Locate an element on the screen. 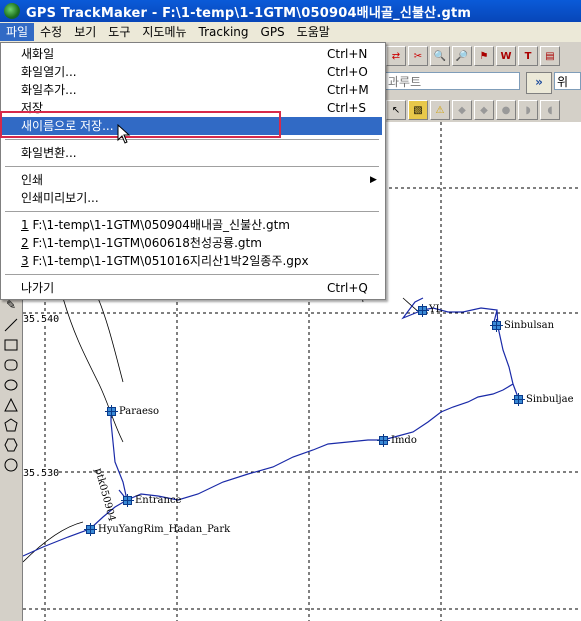  menu-help: 도움말 is located at coordinates (313, 32).